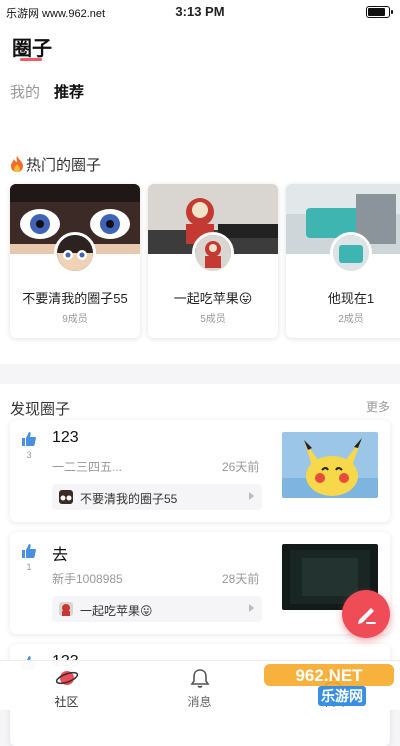  Describe the element at coordinates (199, 702) in the screenshot. I see `tab-messages-label: 消息` at that location.